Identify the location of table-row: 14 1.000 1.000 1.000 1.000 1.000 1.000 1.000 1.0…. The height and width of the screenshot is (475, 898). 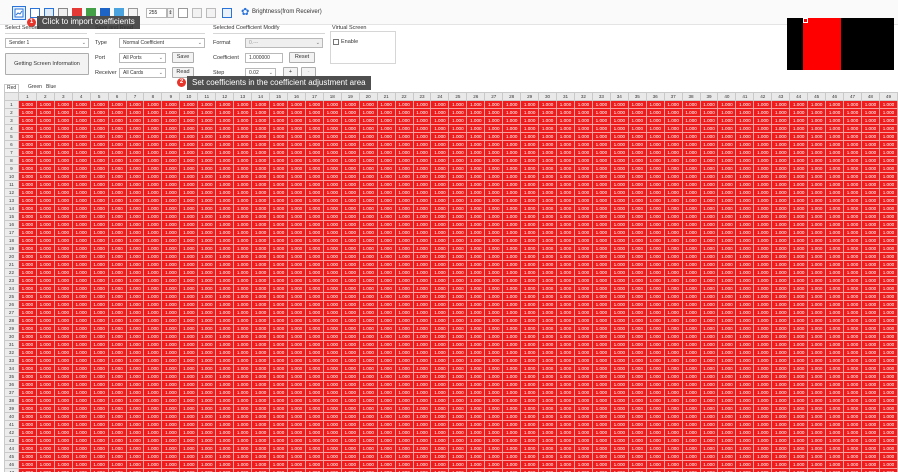
(451, 208).